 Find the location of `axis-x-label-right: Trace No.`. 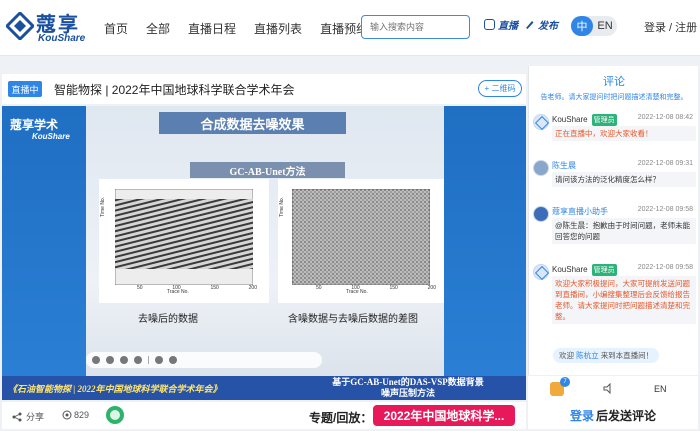

axis-x-label-right: Trace No. is located at coordinates (357, 292).